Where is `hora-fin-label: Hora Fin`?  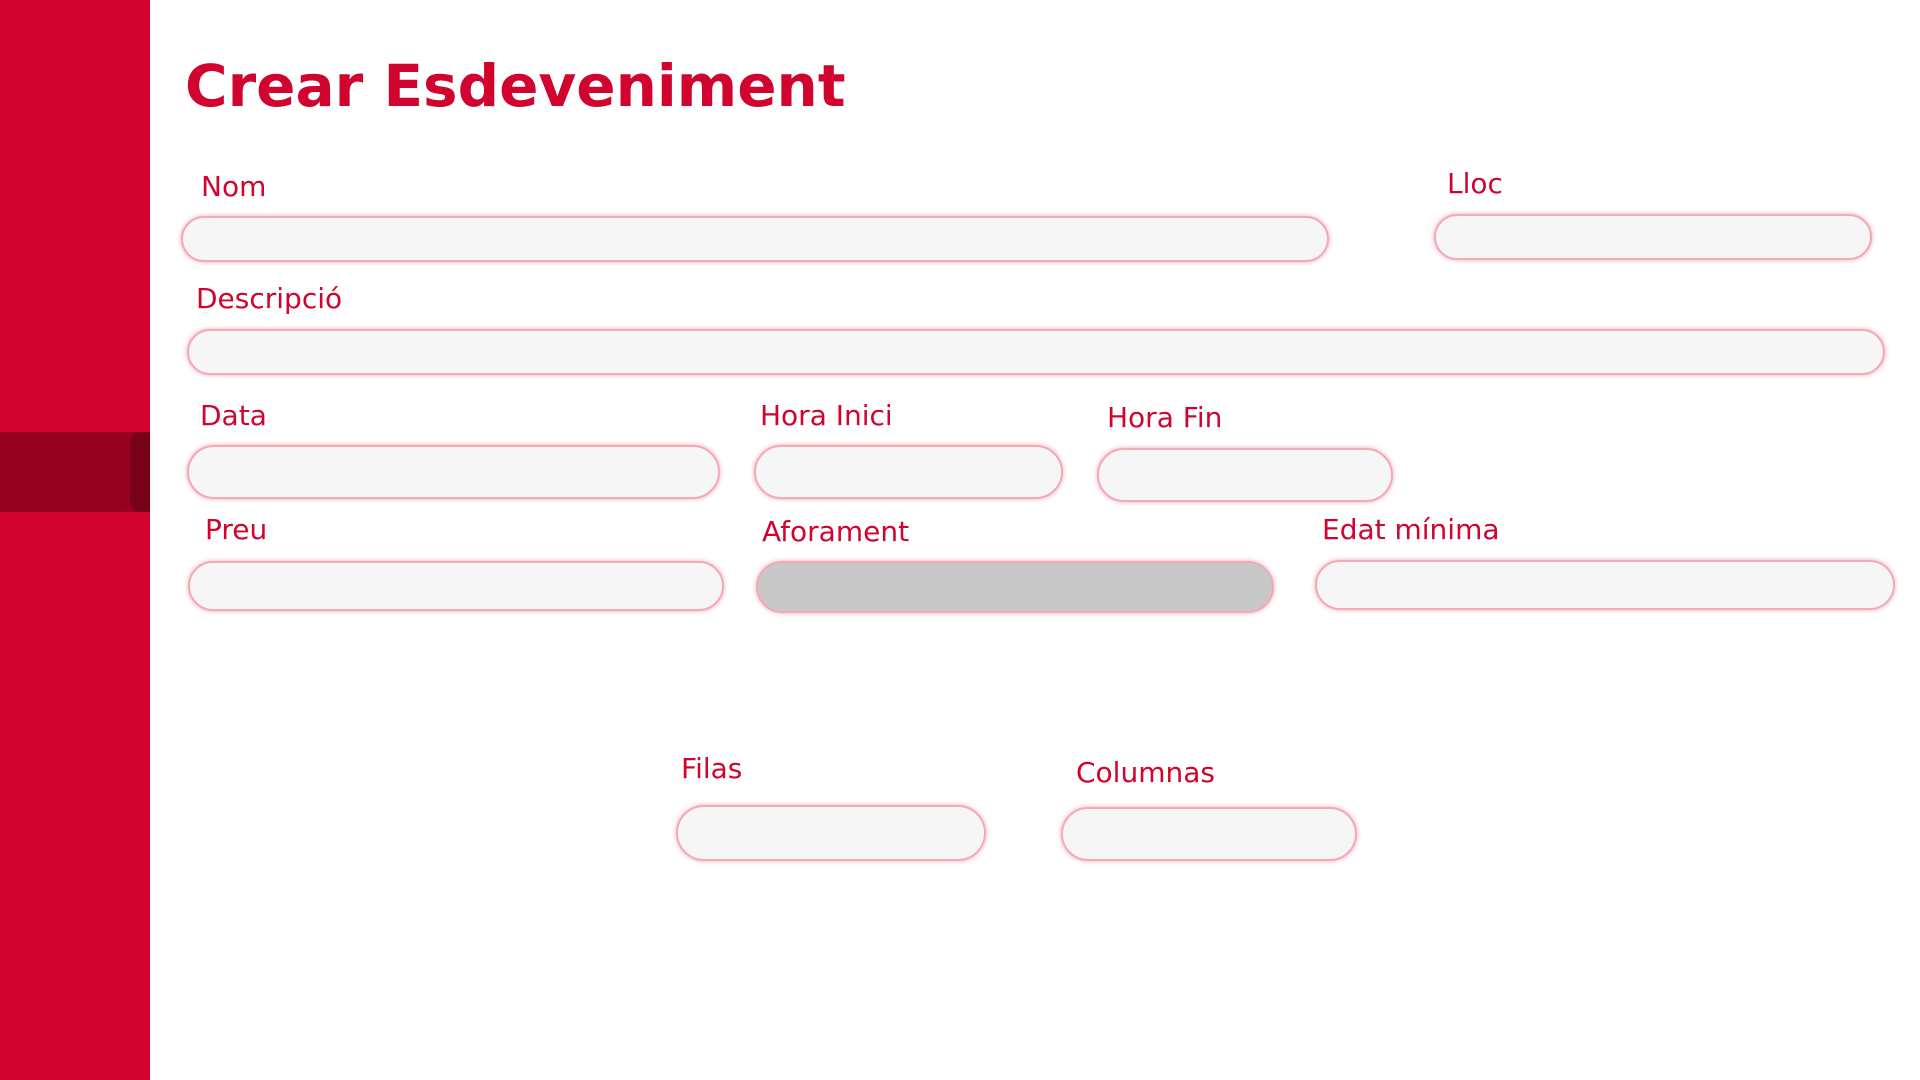 hora-fin-label: Hora Fin is located at coordinates (1165, 417).